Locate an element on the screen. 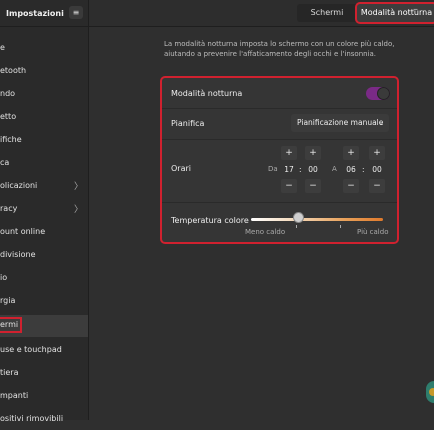 The image size is (434, 430). to-minutes-value: 00 is located at coordinates (377, 169).